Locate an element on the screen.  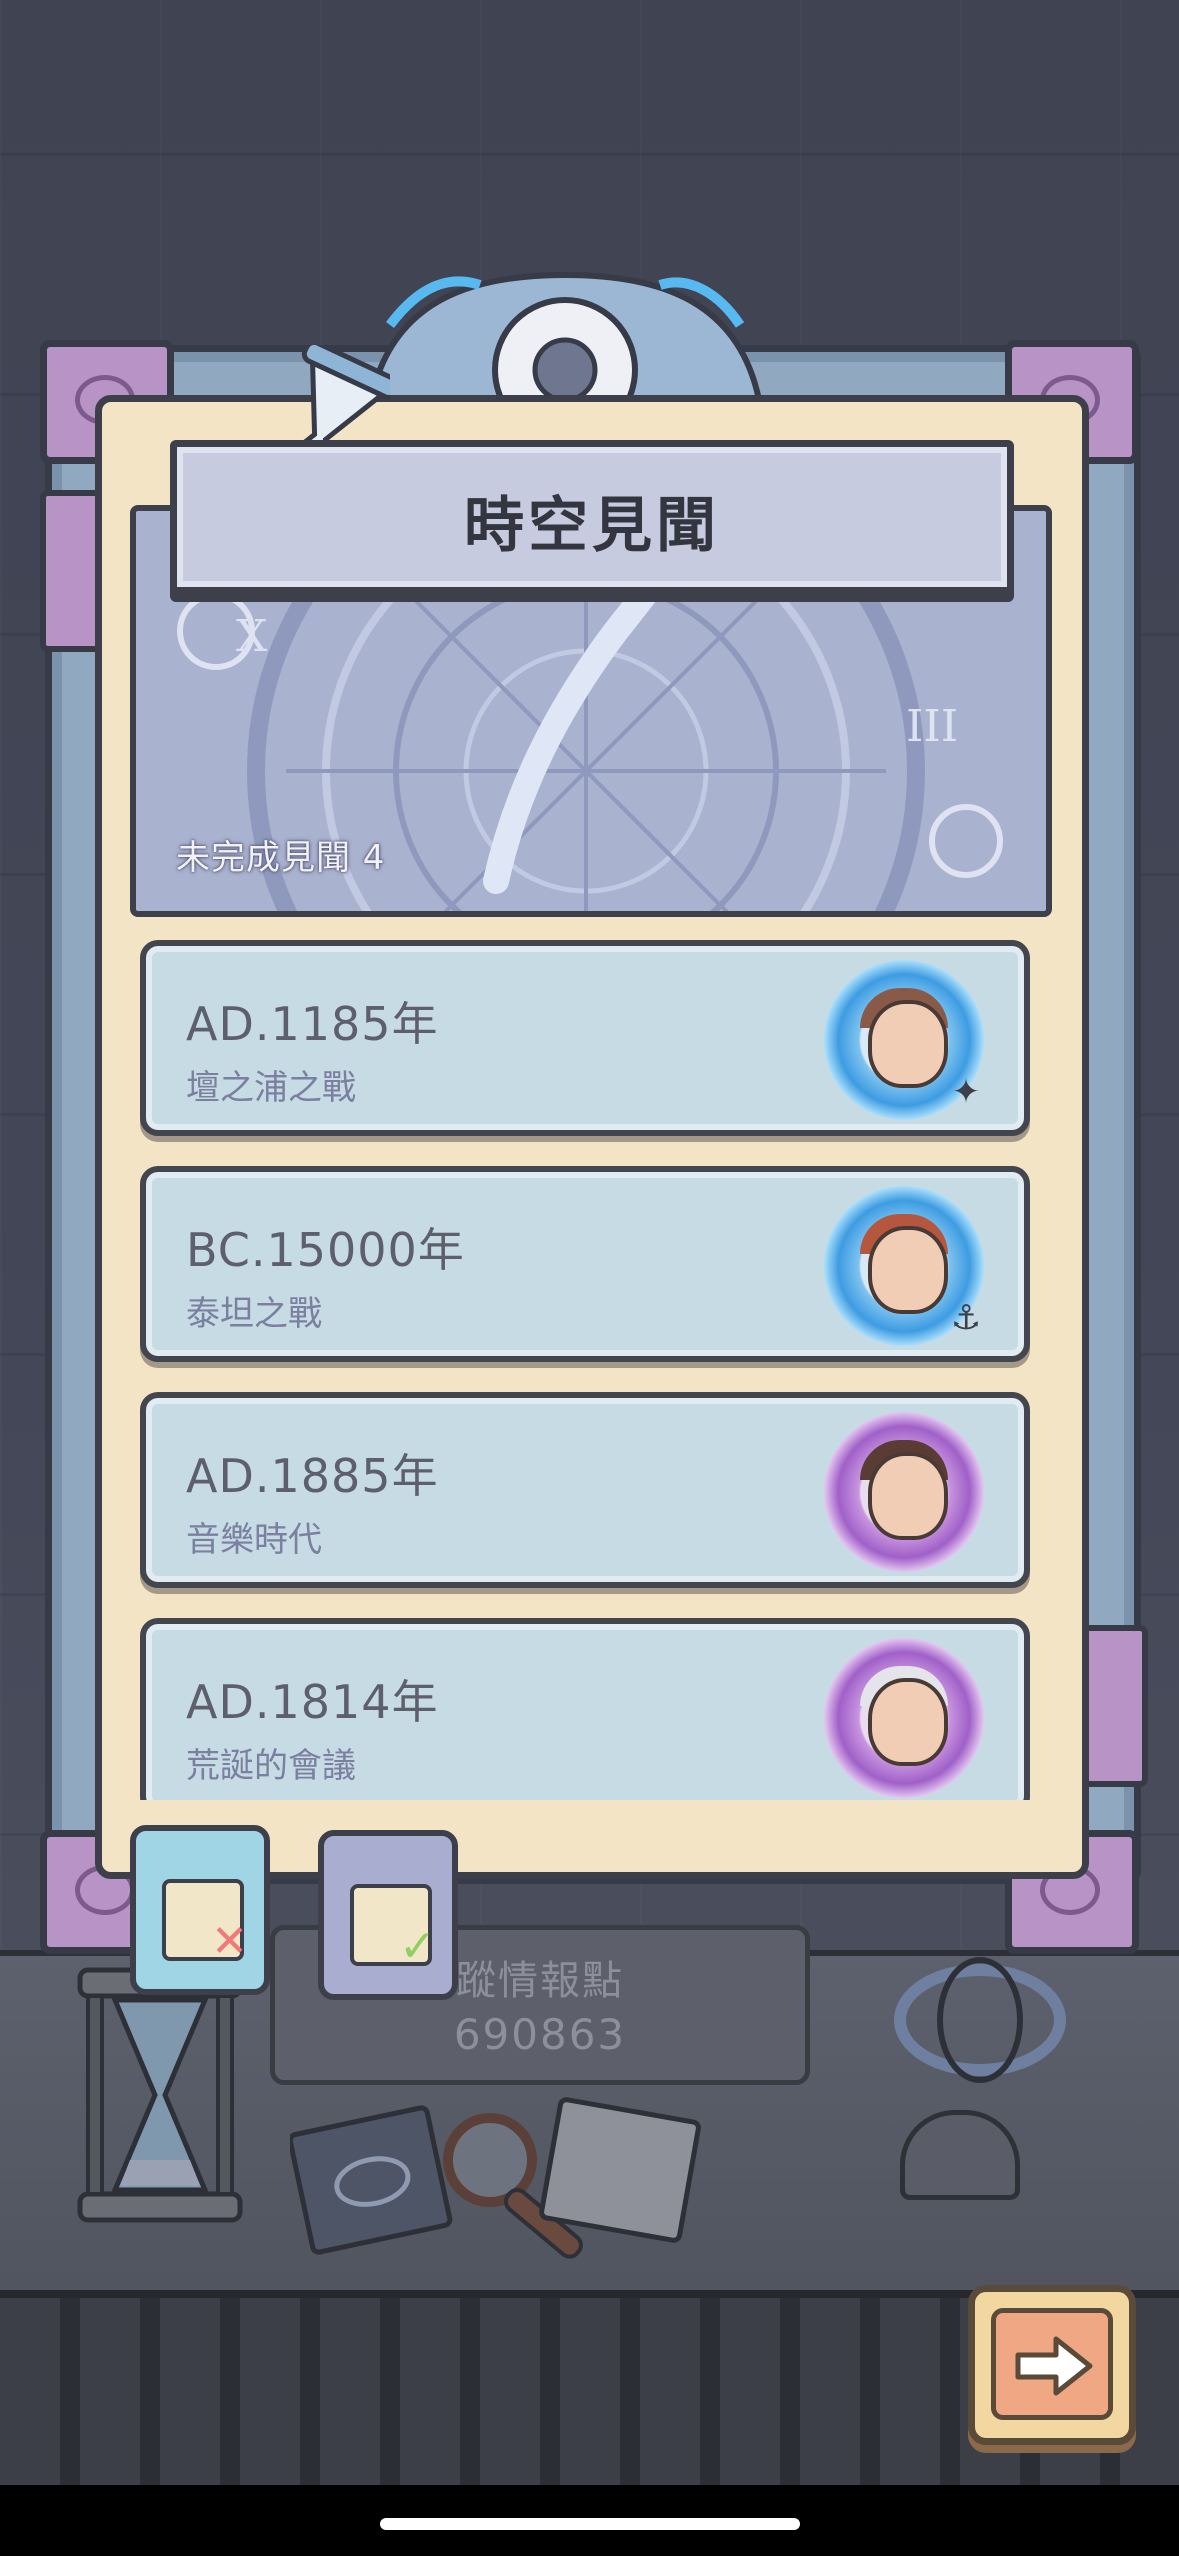
event-card: BC.15000年 泰坦之戰 ⚓ is located at coordinates (585, 1264).